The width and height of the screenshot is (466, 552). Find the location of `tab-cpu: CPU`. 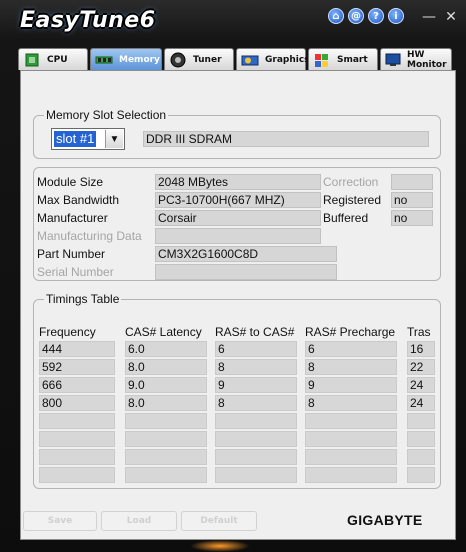

tab-cpu: CPU is located at coordinates (53, 59).